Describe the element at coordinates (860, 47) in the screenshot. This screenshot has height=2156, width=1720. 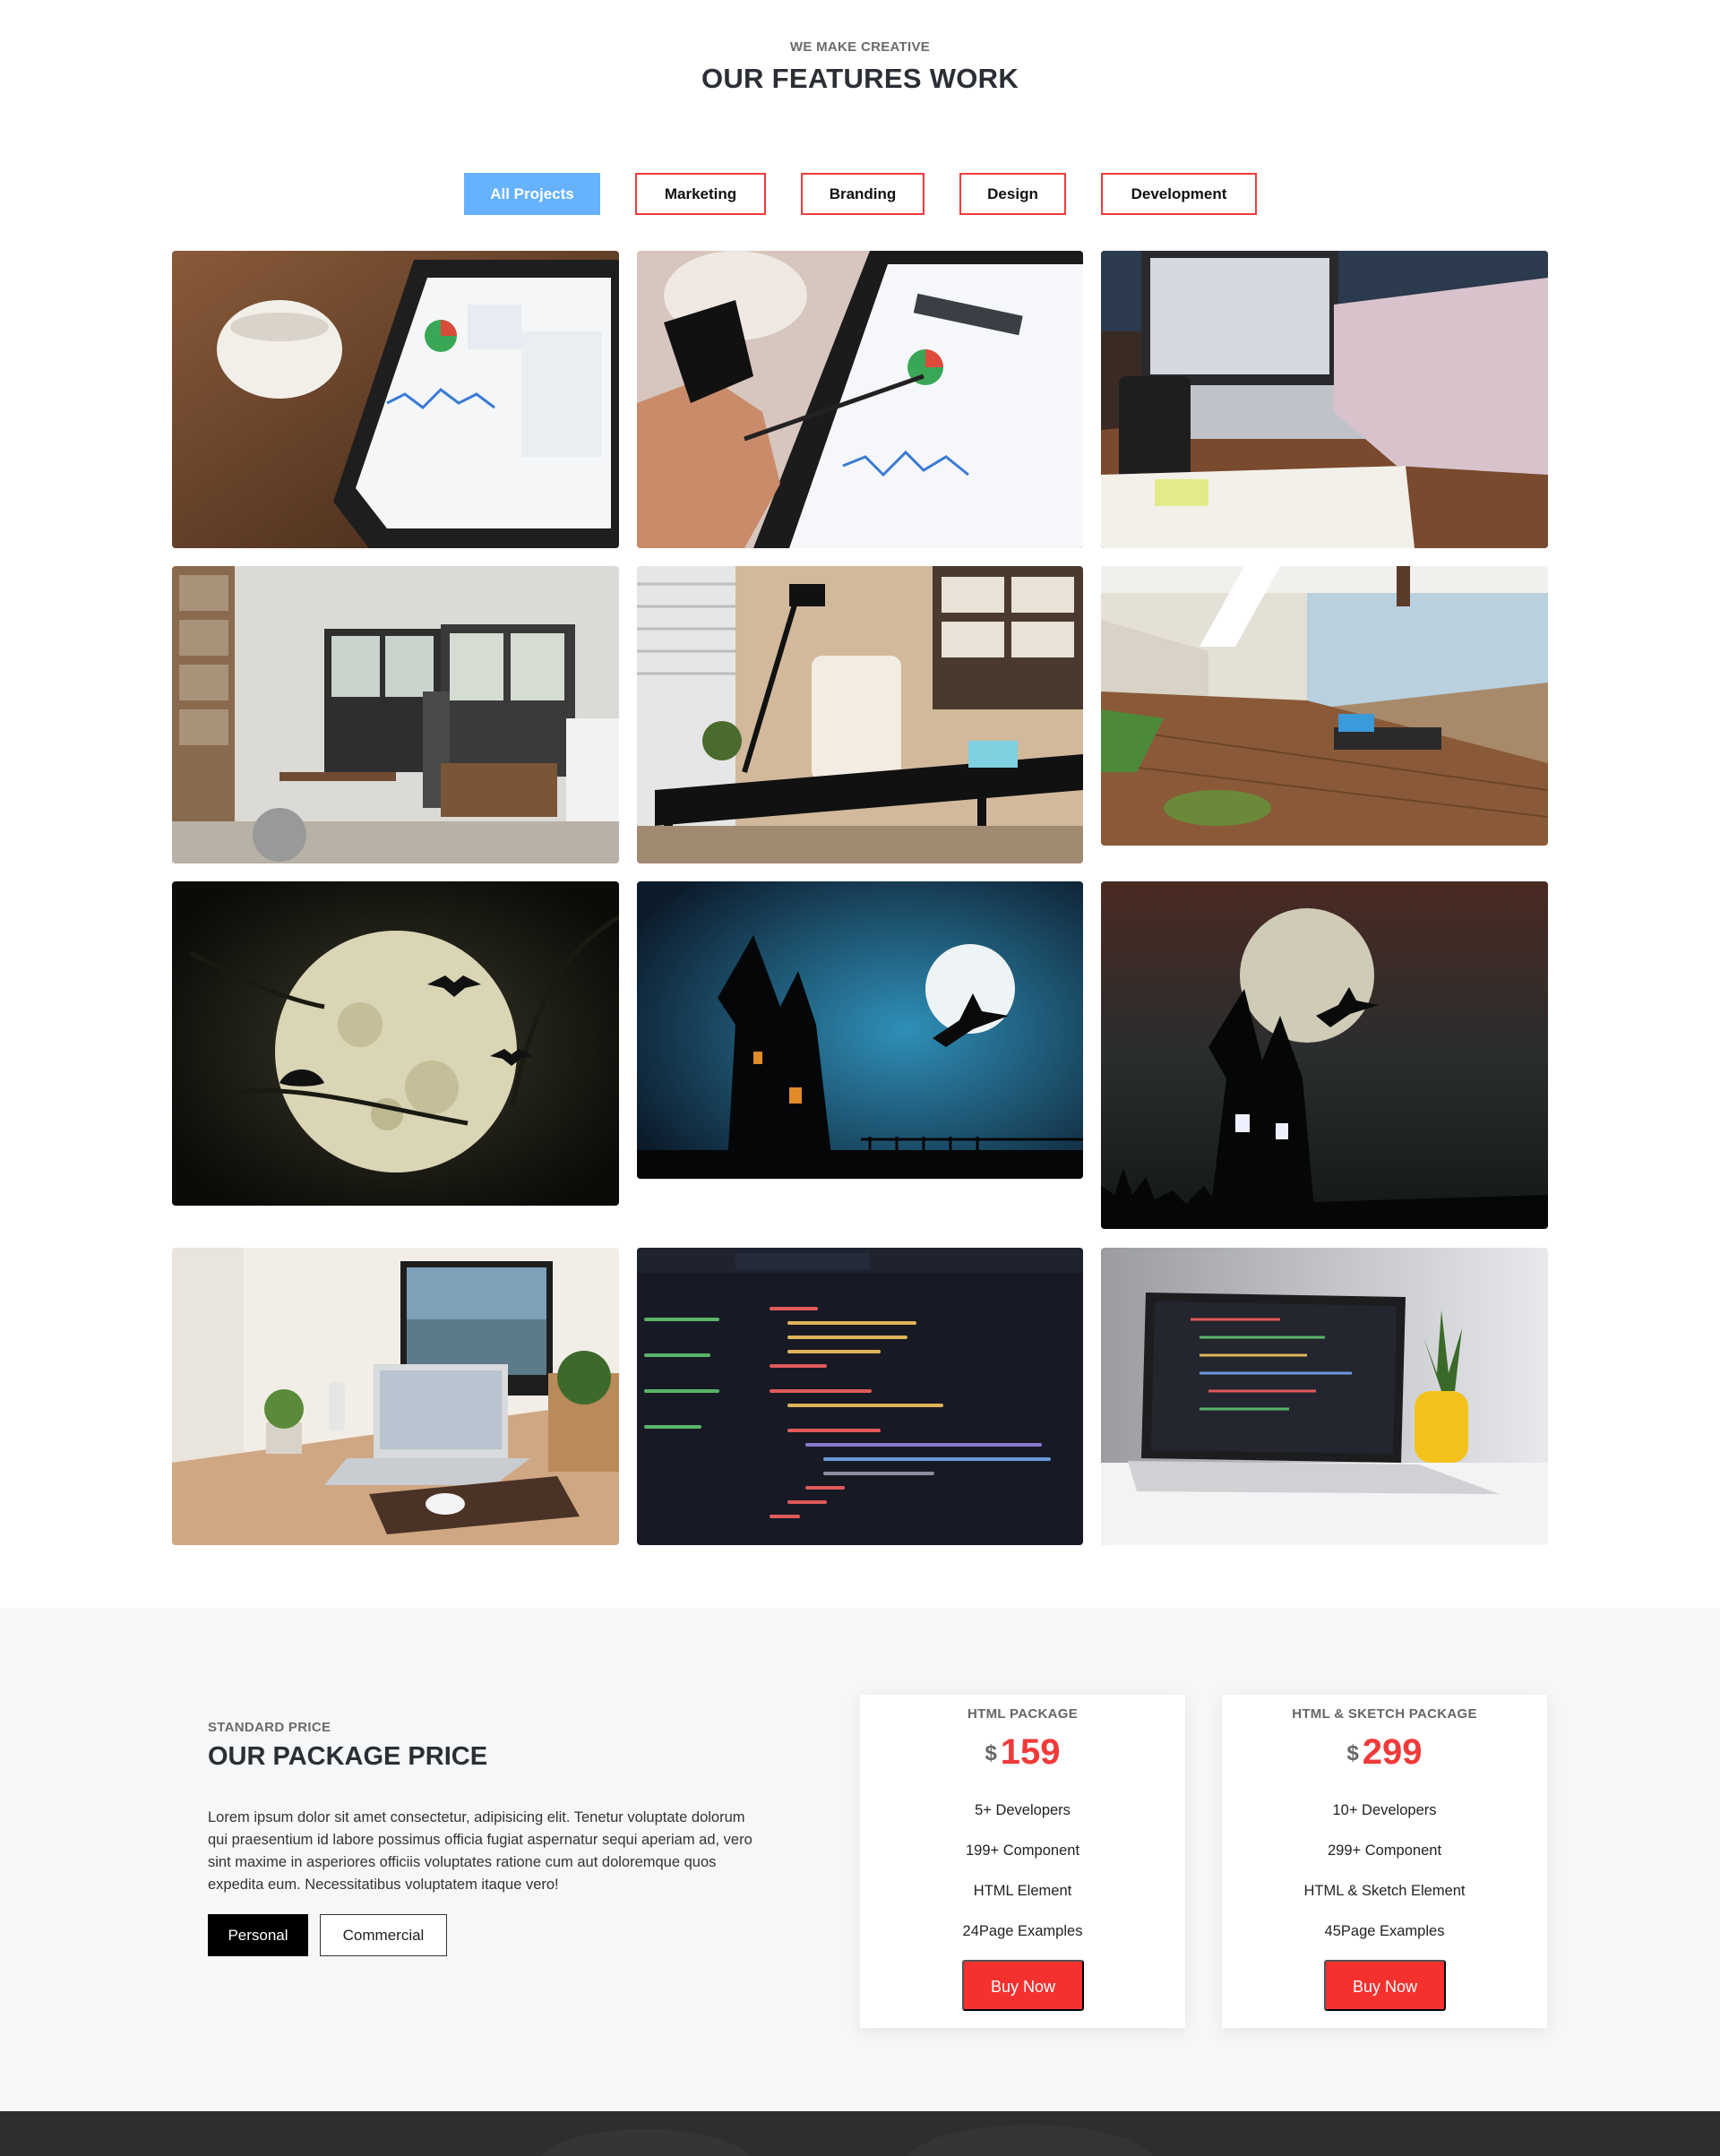
I see `section-subtitle: WE MAKE CREATIVE` at that location.